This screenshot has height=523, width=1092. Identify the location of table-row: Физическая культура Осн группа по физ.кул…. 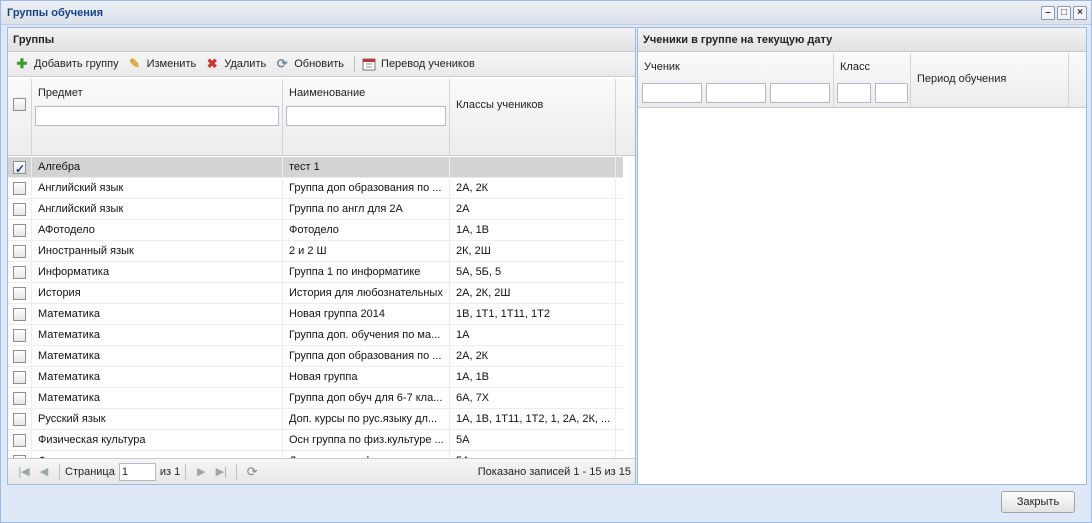
(315, 440).